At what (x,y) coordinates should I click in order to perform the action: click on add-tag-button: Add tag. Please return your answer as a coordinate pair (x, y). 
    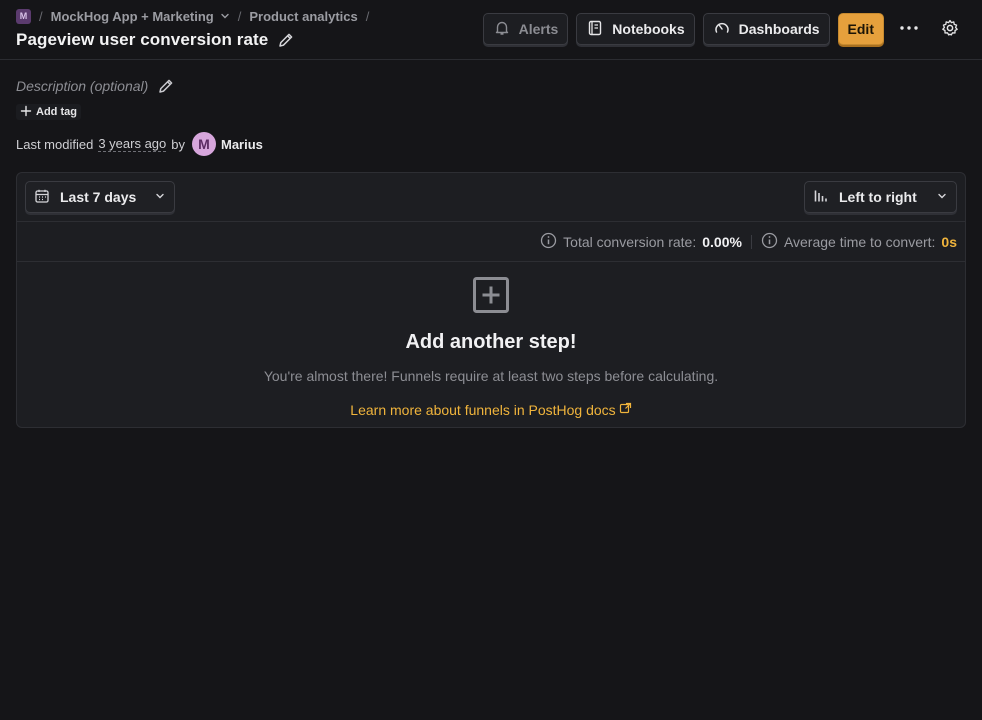
    Looking at the image, I should click on (48, 112).